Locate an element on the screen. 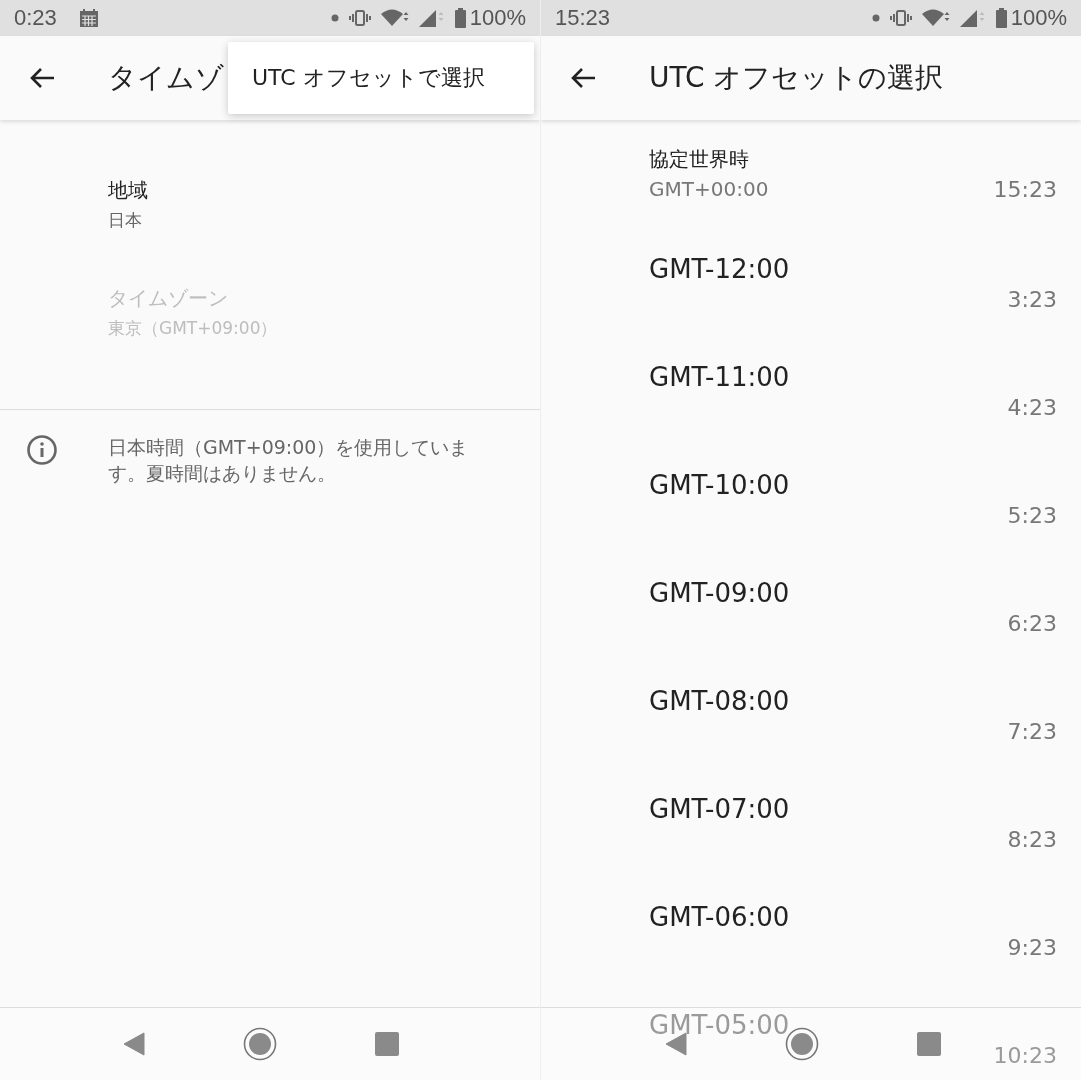 The image size is (1081, 1080). offset-name: GMT-10:00 is located at coordinates (719, 485).